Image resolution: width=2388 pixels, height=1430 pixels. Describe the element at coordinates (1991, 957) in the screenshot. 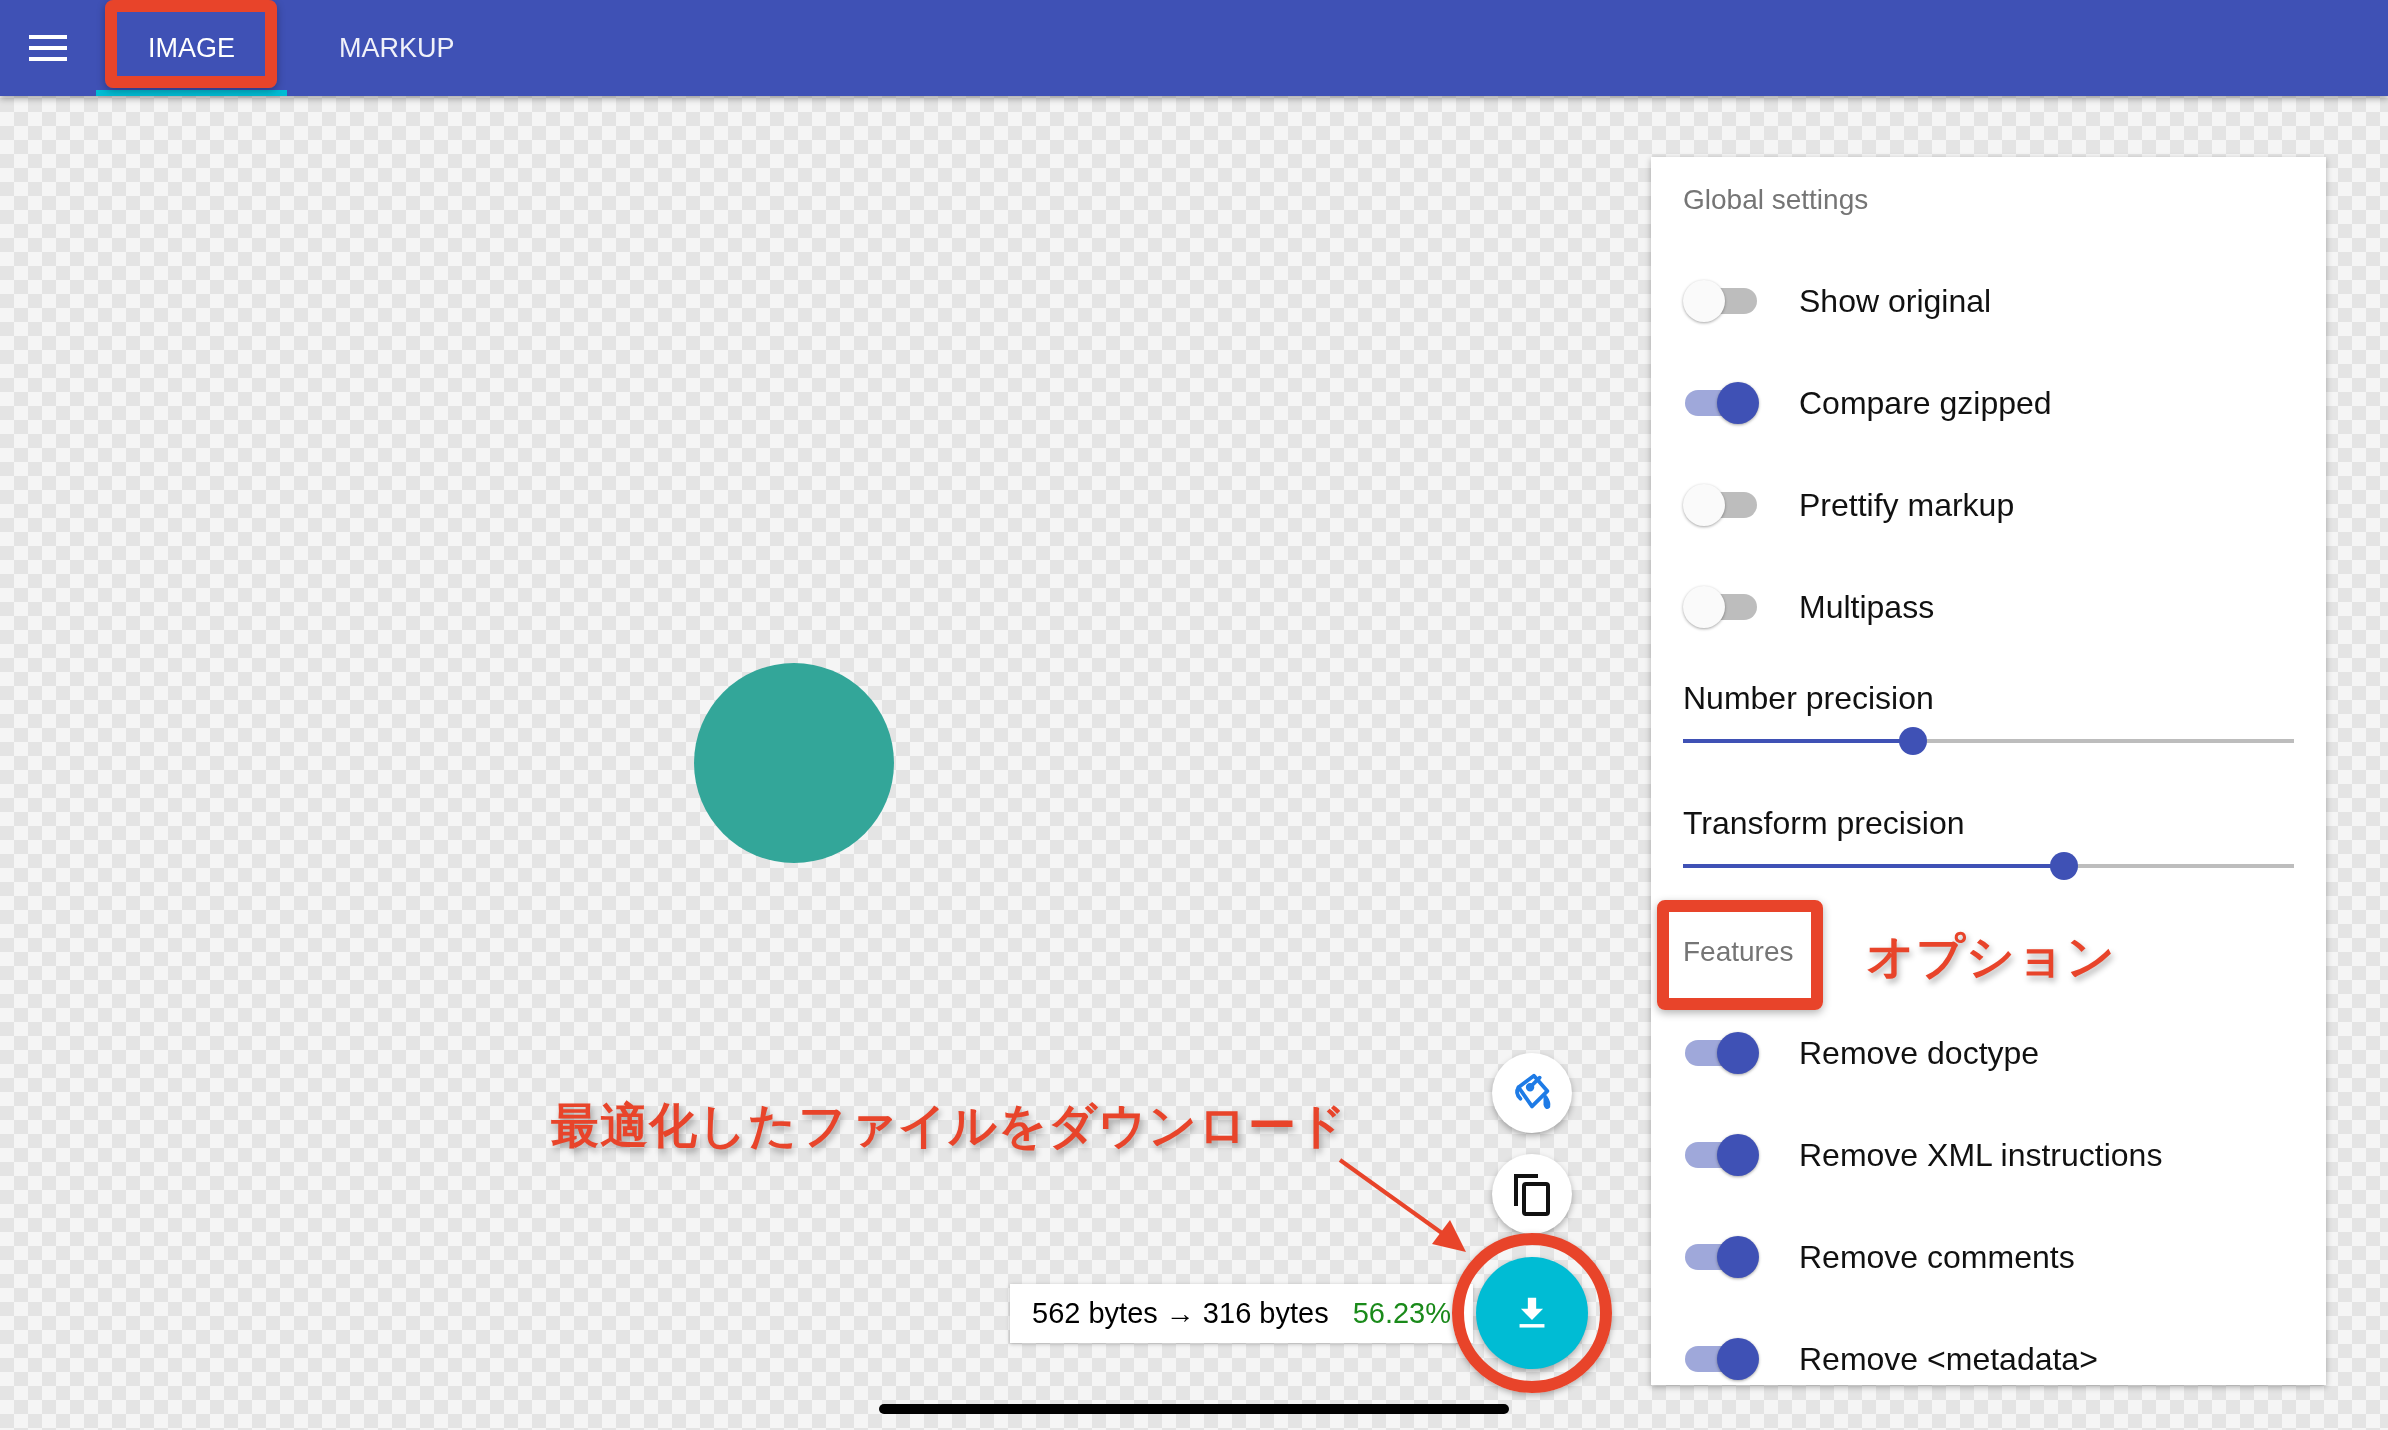

I see `annotation-note: オプション` at that location.